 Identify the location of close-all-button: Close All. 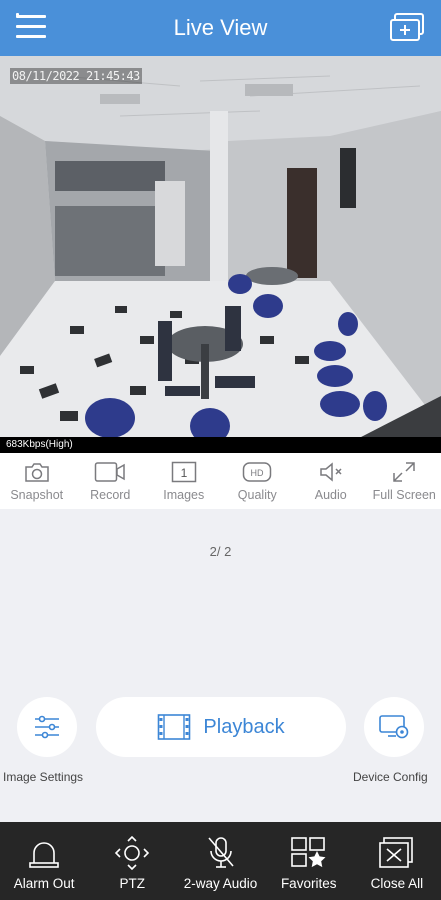
(397, 861).